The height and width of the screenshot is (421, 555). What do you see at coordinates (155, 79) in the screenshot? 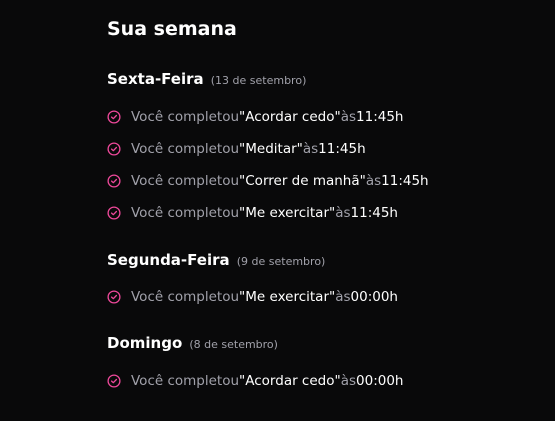
I see `day-name: Sexta-Feira` at bounding box center [155, 79].